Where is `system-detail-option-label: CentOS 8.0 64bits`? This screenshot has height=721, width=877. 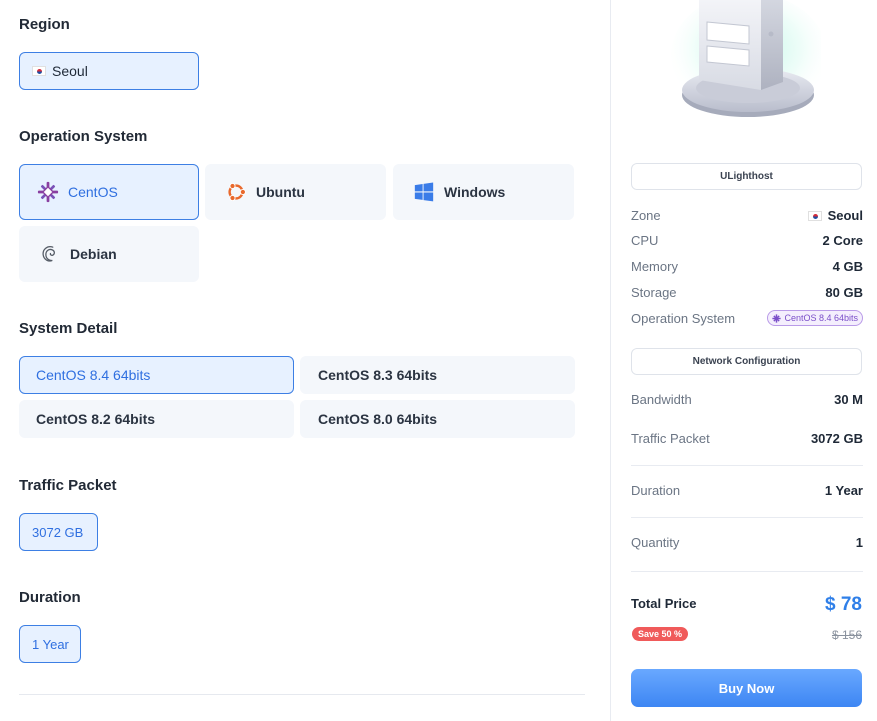 system-detail-option-label: CentOS 8.0 64bits is located at coordinates (378, 419).